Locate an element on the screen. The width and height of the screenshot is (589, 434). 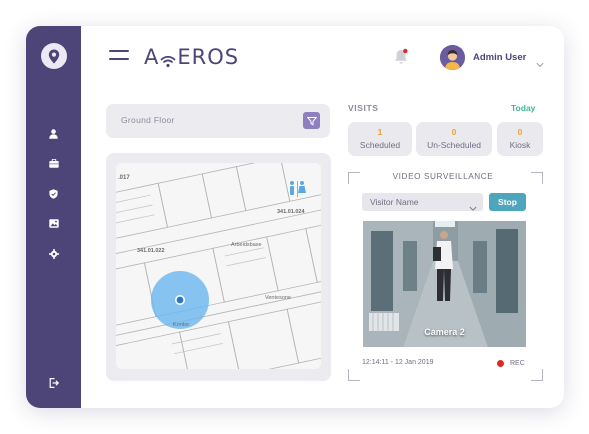
bell-notification-icon is located at coordinates (401, 57).